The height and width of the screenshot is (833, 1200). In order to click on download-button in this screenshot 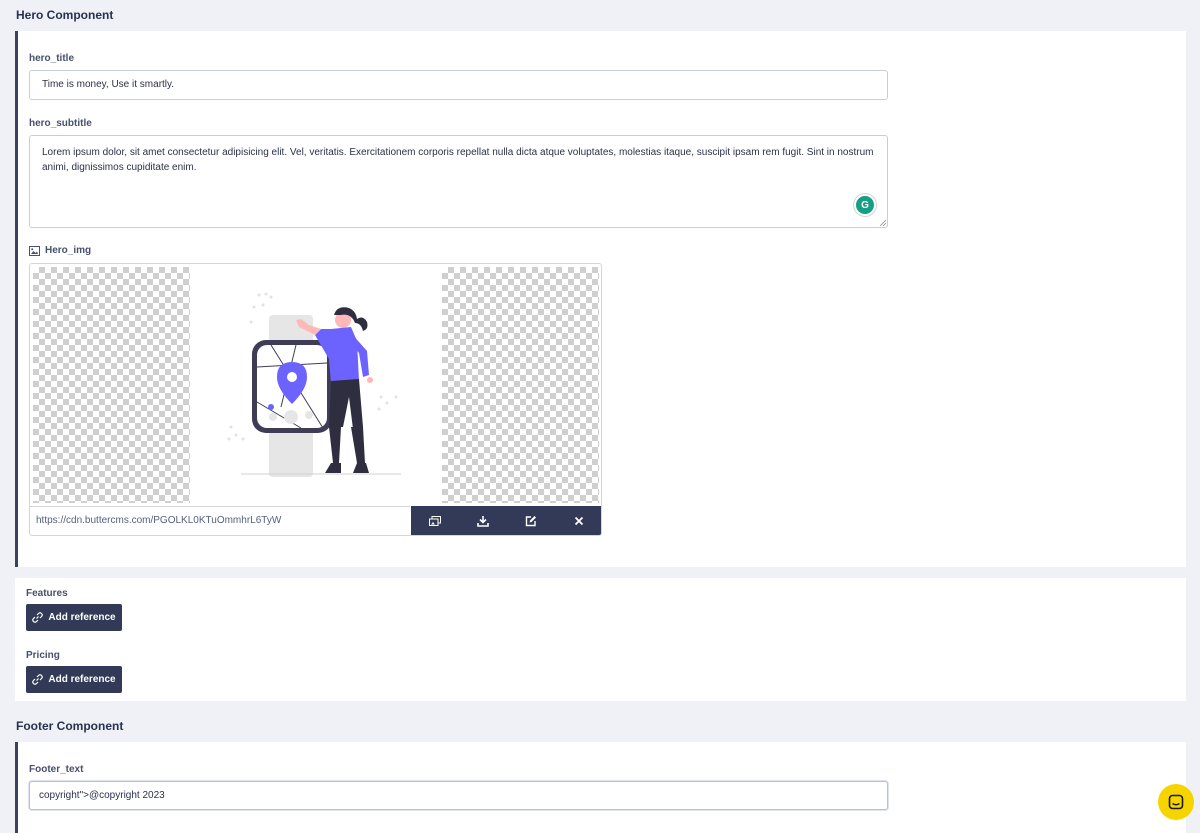, I will do `click(483, 520)`.